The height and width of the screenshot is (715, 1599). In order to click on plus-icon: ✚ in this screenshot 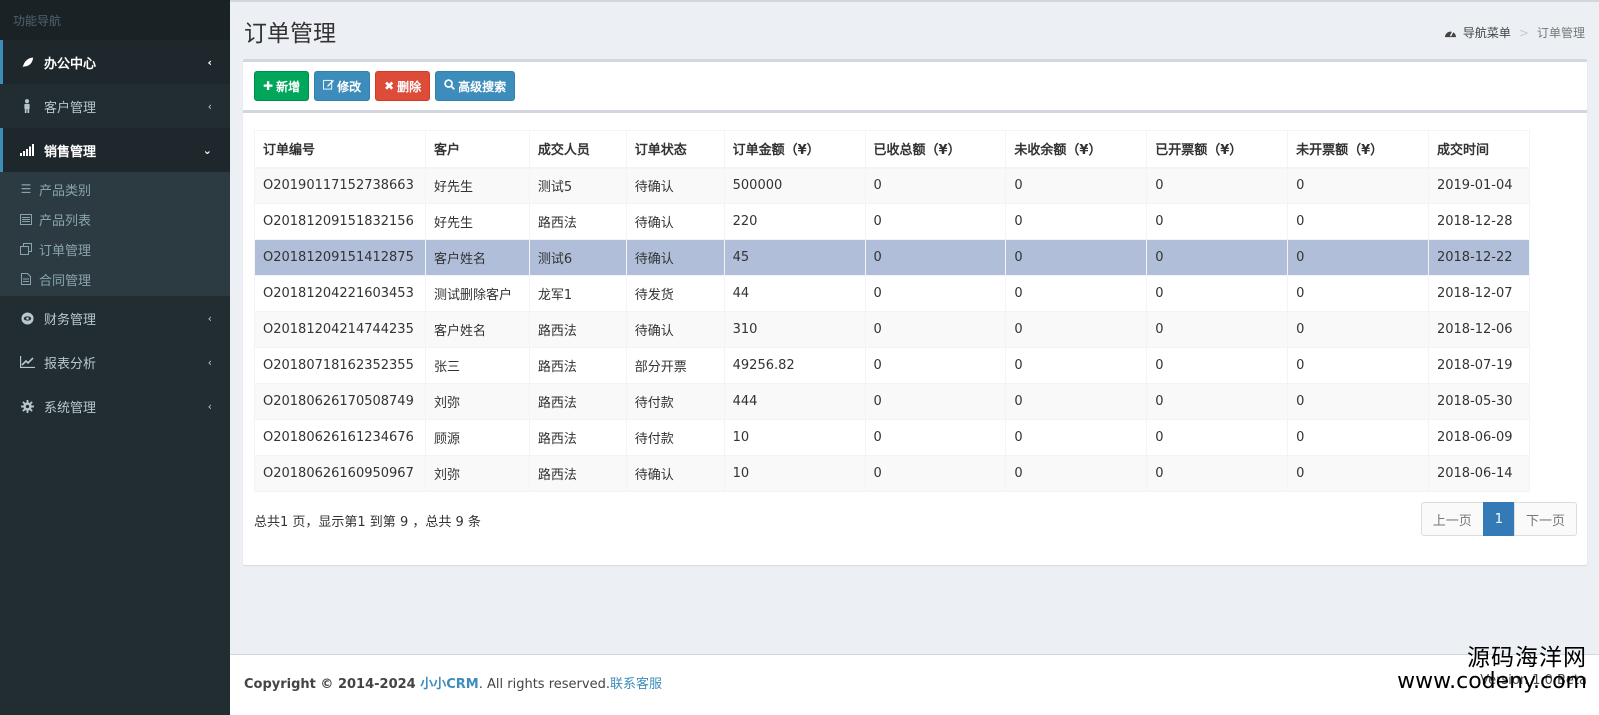, I will do `click(268, 86)`.